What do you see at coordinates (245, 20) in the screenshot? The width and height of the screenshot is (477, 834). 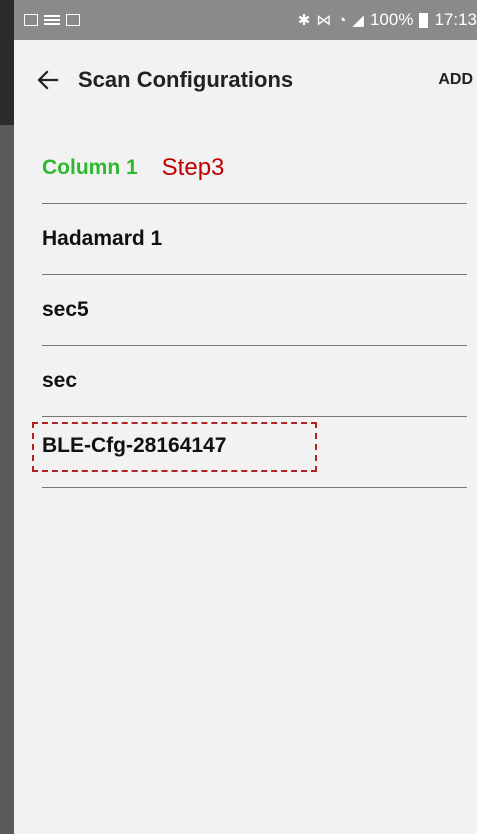 I see `status-bar: ✱ ⋈ ◔ ◢ 100% 17:13` at bounding box center [245, 20].